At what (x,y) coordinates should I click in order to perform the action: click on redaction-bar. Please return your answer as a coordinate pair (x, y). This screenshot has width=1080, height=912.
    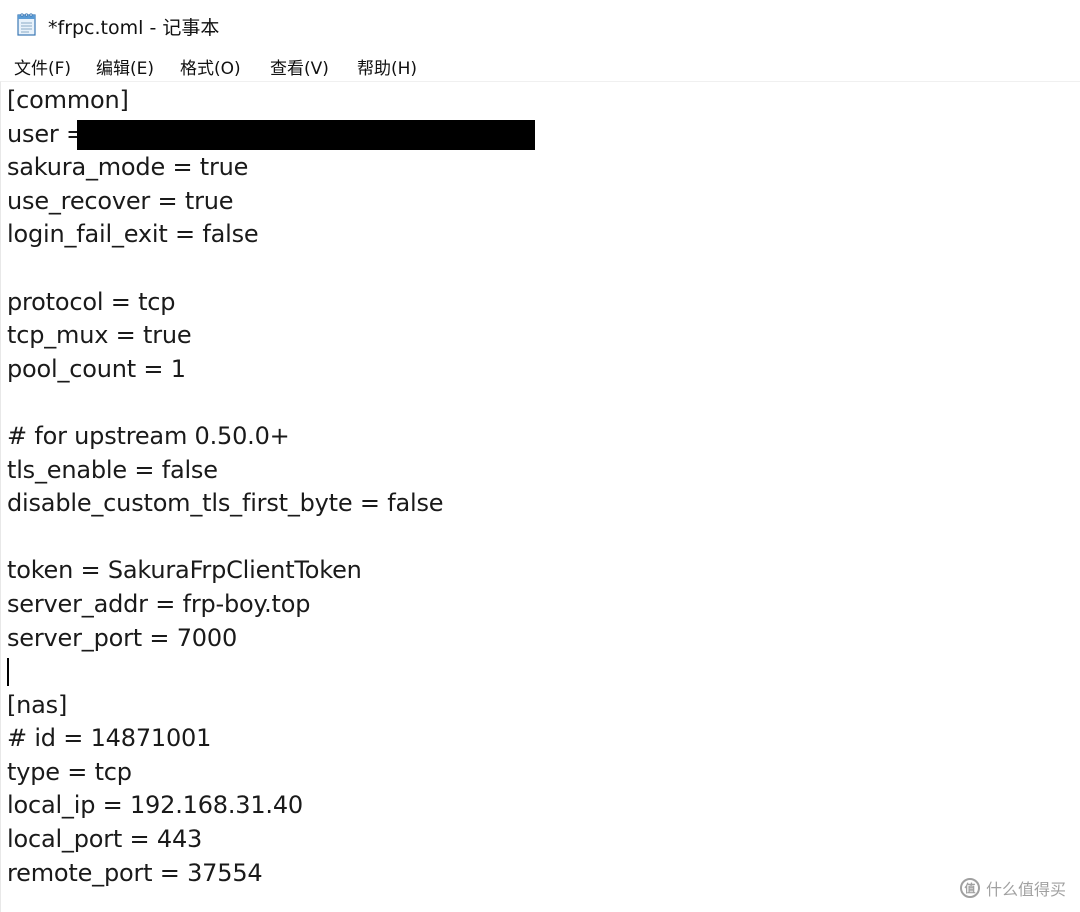
    Looking at the image, I should click on (306, 134).